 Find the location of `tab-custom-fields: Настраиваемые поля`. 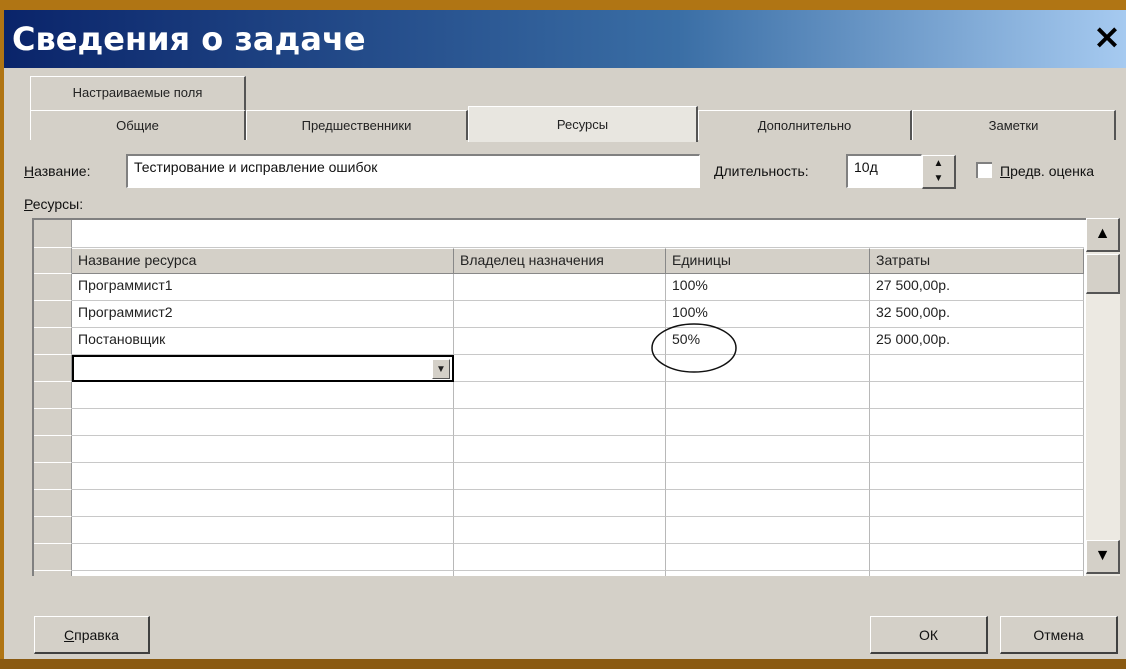

tab-custom-fields: Настраиваемые поля is located at coordinates (138, 93).